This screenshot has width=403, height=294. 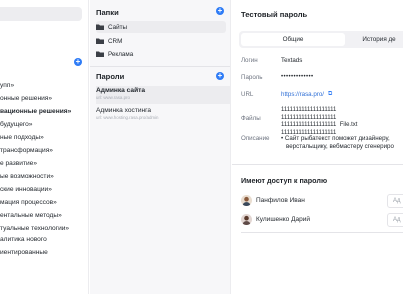 I want to click on idea-item: ные подходы», so click(x=44, y=137).